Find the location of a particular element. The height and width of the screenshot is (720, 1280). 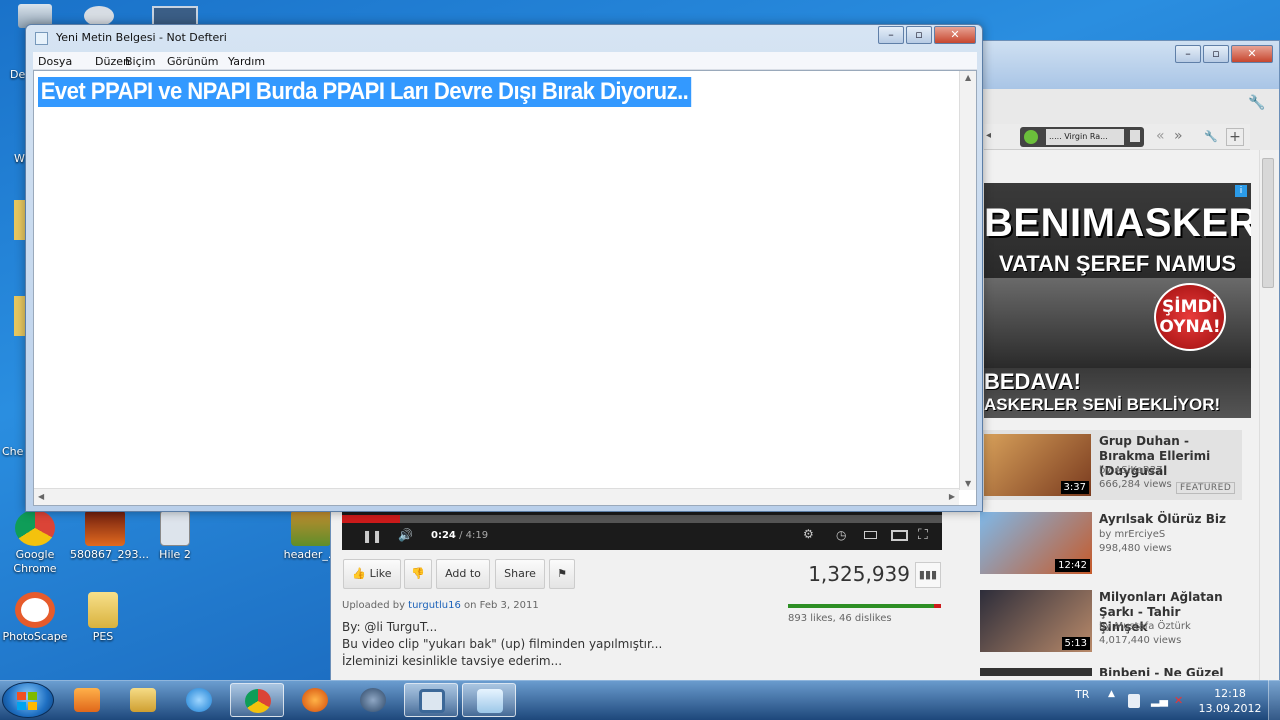

taskbar-notepad is located at coordinates (489, 700).